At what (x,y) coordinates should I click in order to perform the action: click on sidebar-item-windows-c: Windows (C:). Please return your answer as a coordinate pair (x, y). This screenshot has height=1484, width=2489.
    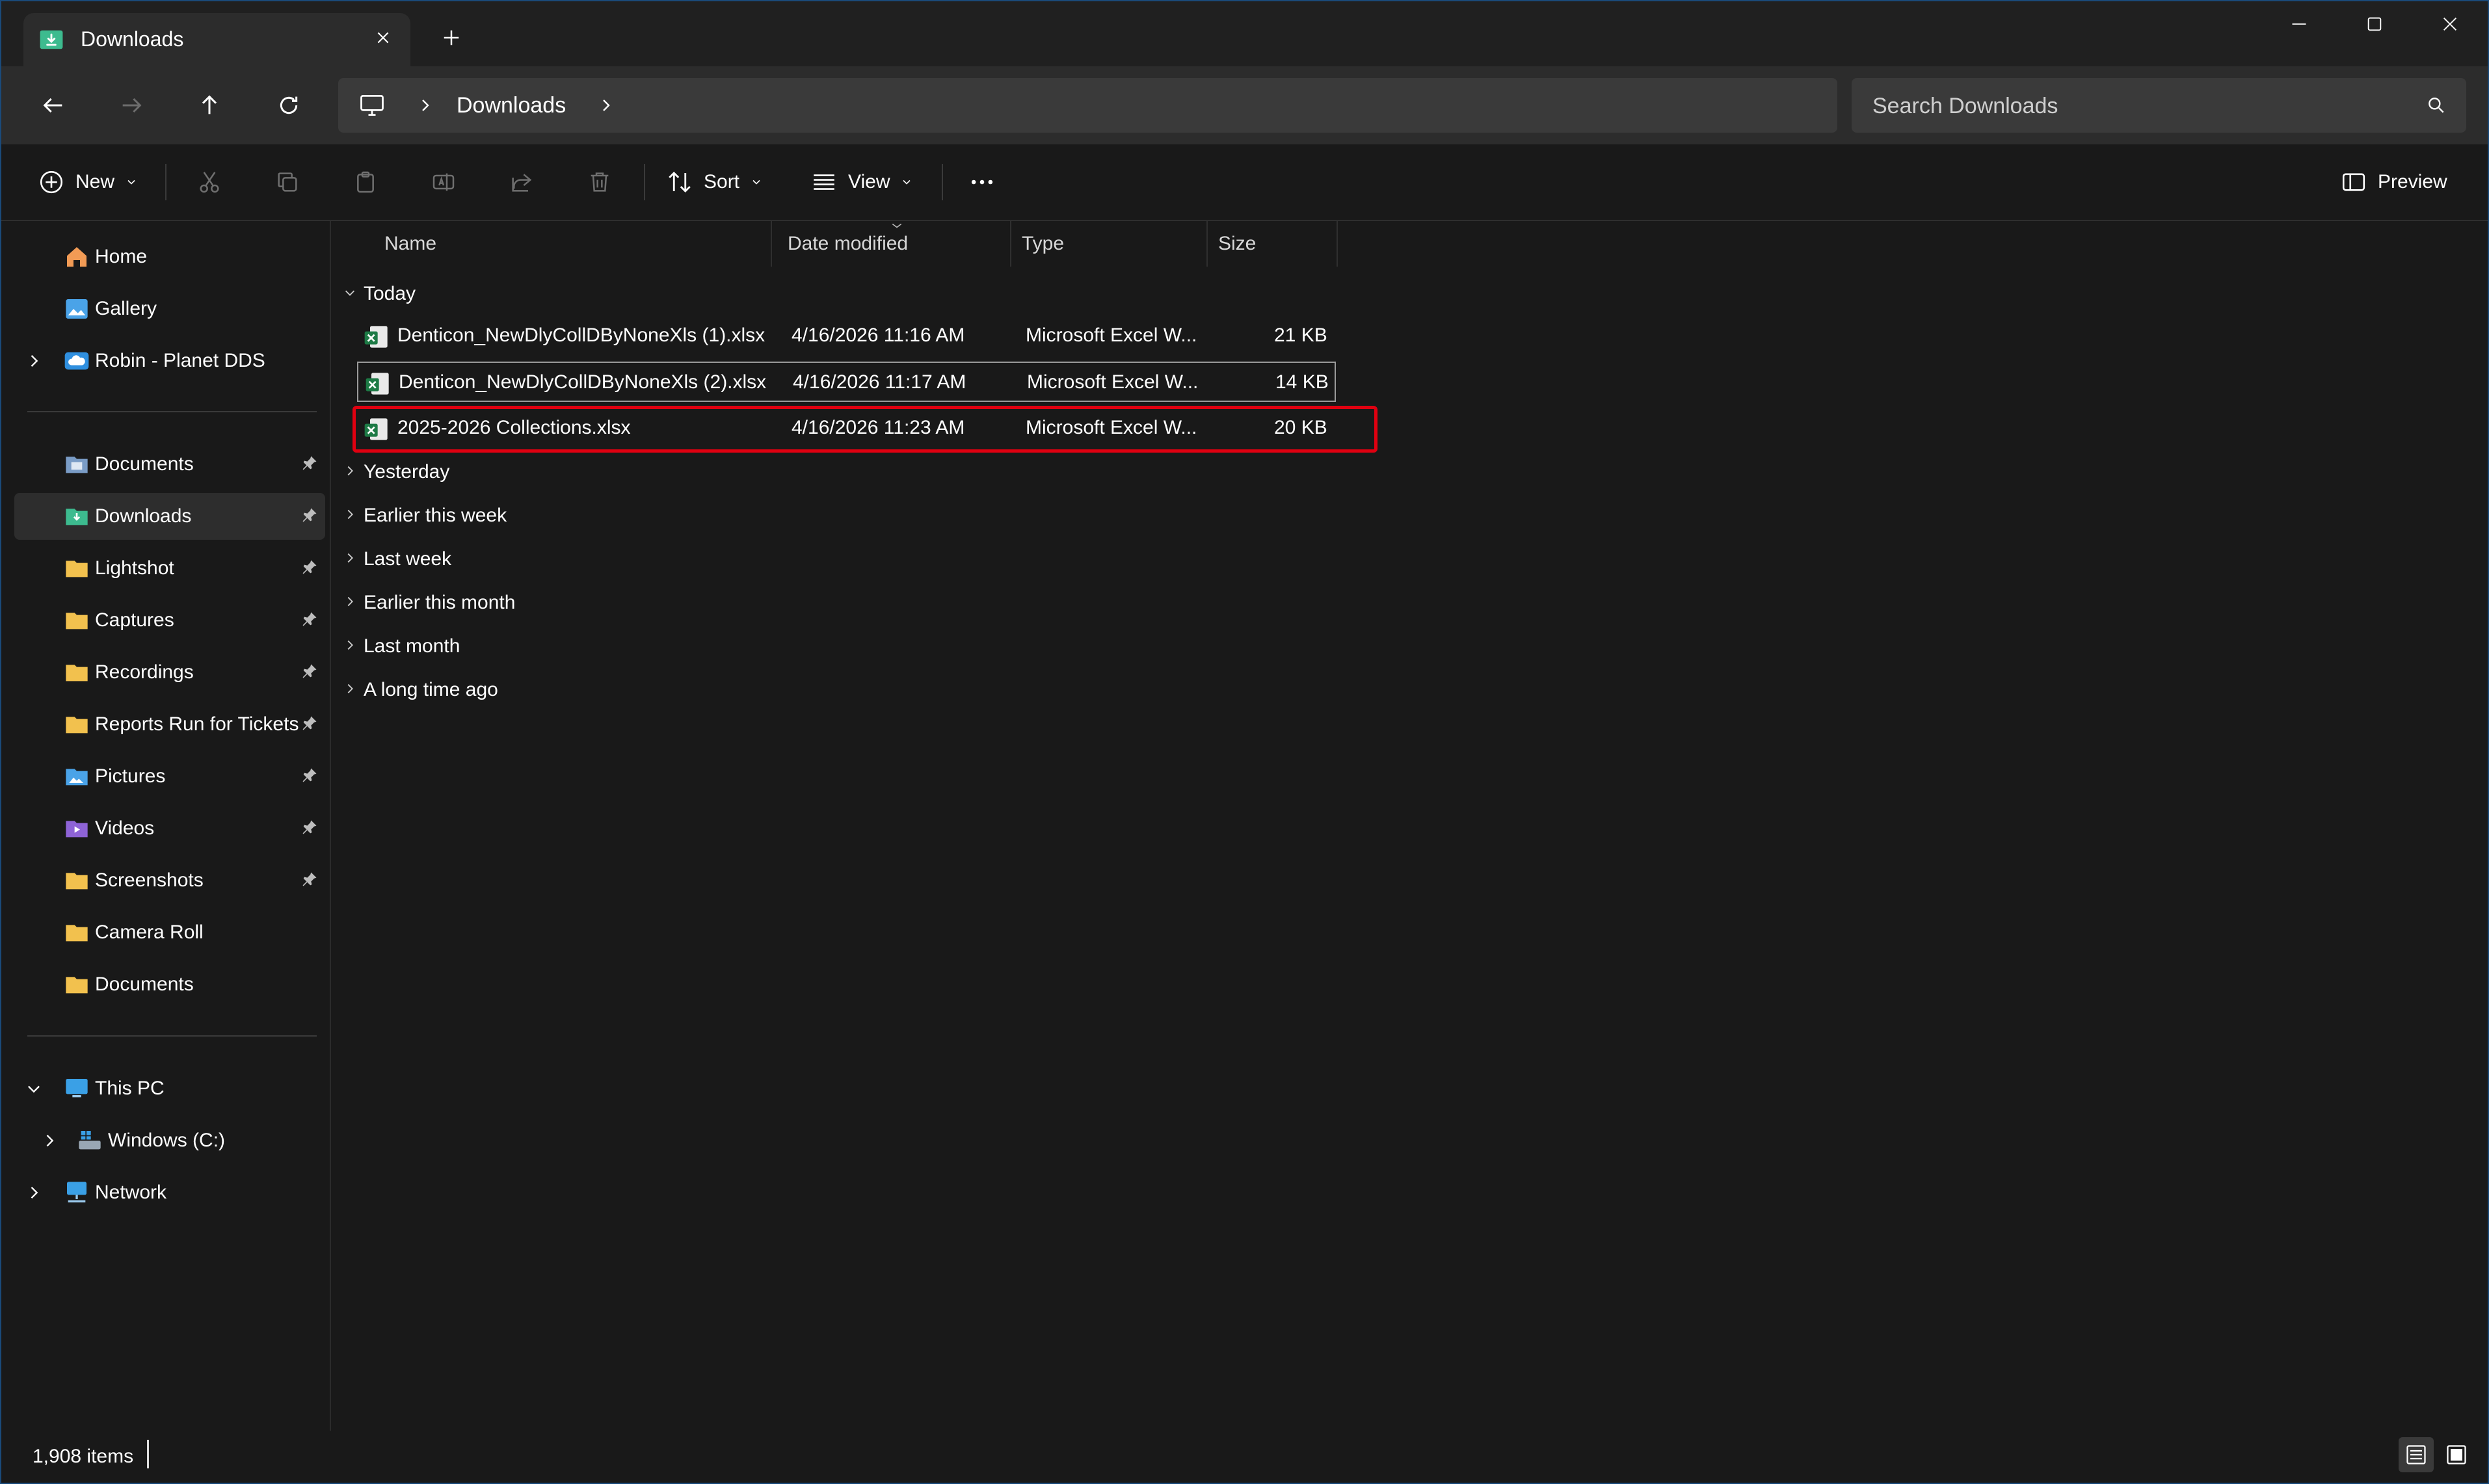
    Looking at the image, I should click on (169, 1140).